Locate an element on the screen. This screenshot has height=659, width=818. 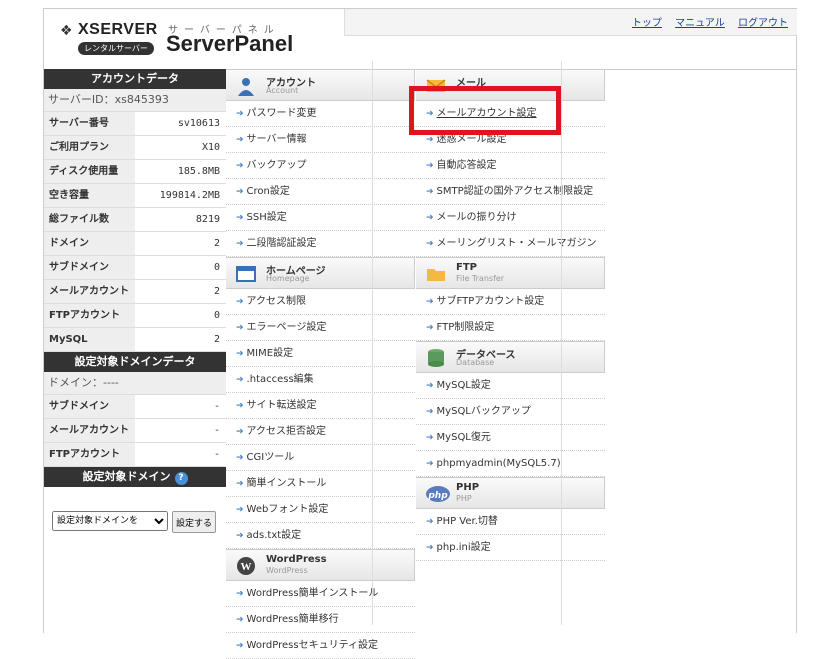
menu-item-homepage: ➔ ads.txt設定 is located at coordinates (320, 536).